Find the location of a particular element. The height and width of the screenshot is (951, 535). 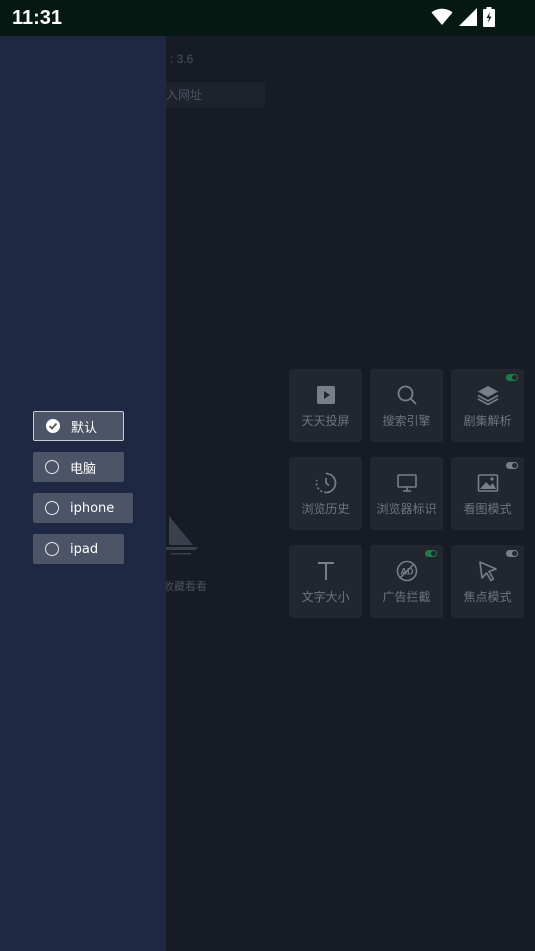

tool-font-size: 文字大小 is located at coordinates (325, 581).